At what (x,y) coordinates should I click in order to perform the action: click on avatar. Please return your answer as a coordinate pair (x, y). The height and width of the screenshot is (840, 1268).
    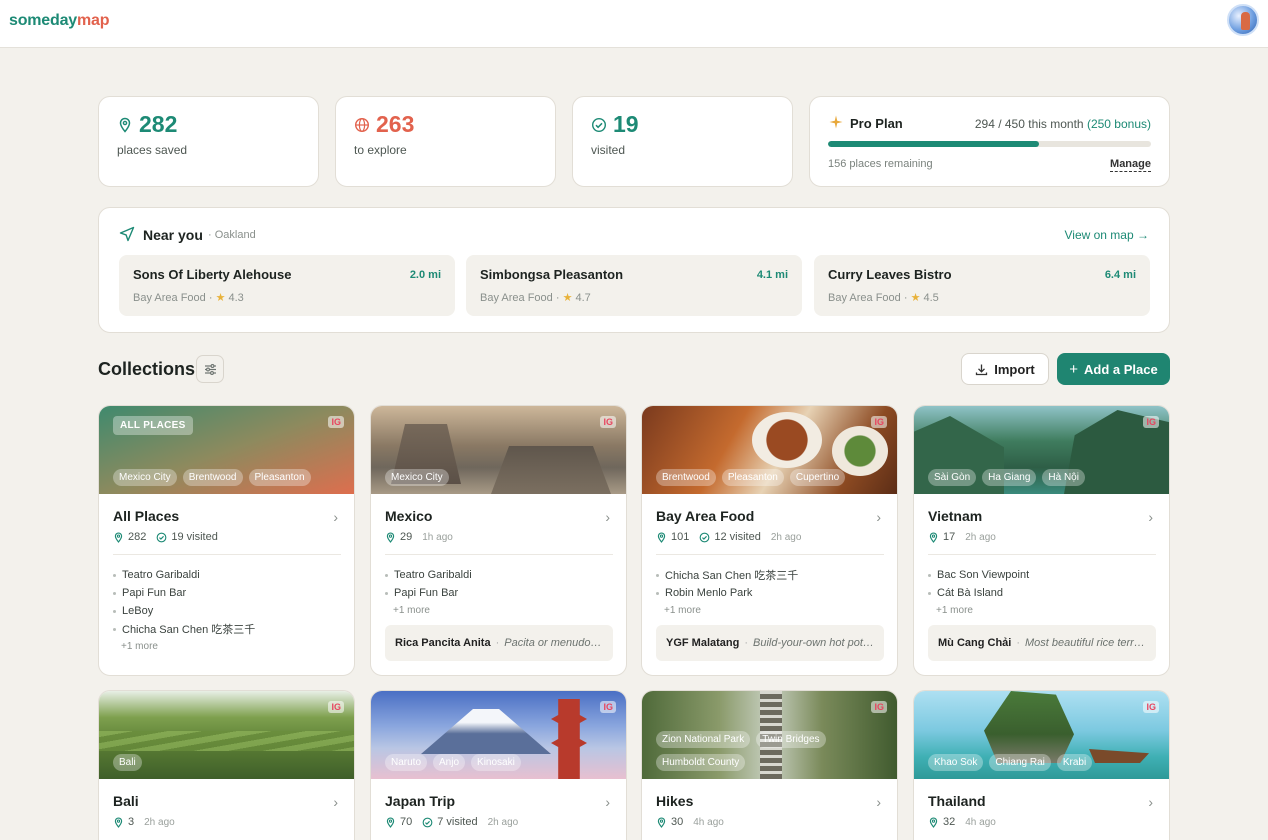
    Looking at the image, I should click on (1243, 20).